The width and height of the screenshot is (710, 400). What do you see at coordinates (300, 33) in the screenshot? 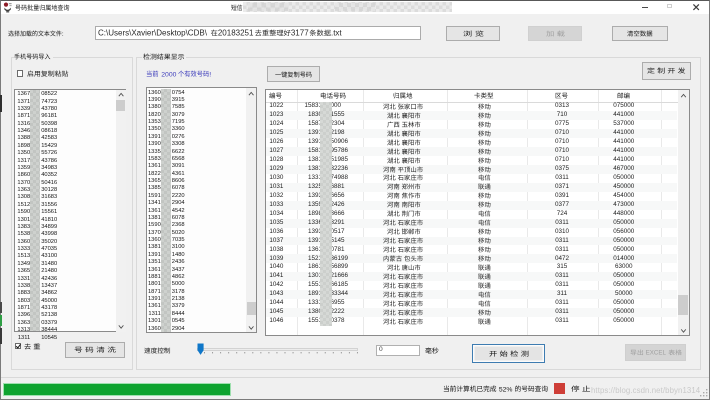
I see `svg-text: 3177` at bounding box center [300, 33].